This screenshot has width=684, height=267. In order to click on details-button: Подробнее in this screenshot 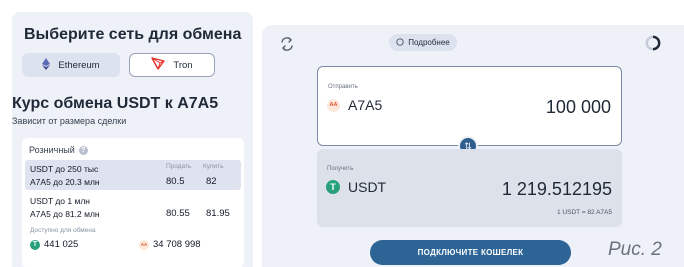, I will do `click(423, 42)`.